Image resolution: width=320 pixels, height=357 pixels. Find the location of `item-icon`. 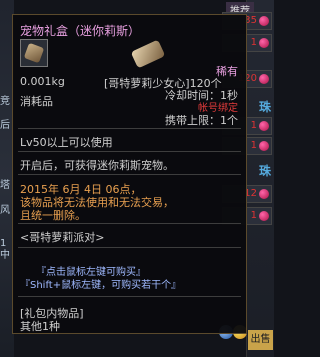

item-icon is located at coordinates (34, 53).